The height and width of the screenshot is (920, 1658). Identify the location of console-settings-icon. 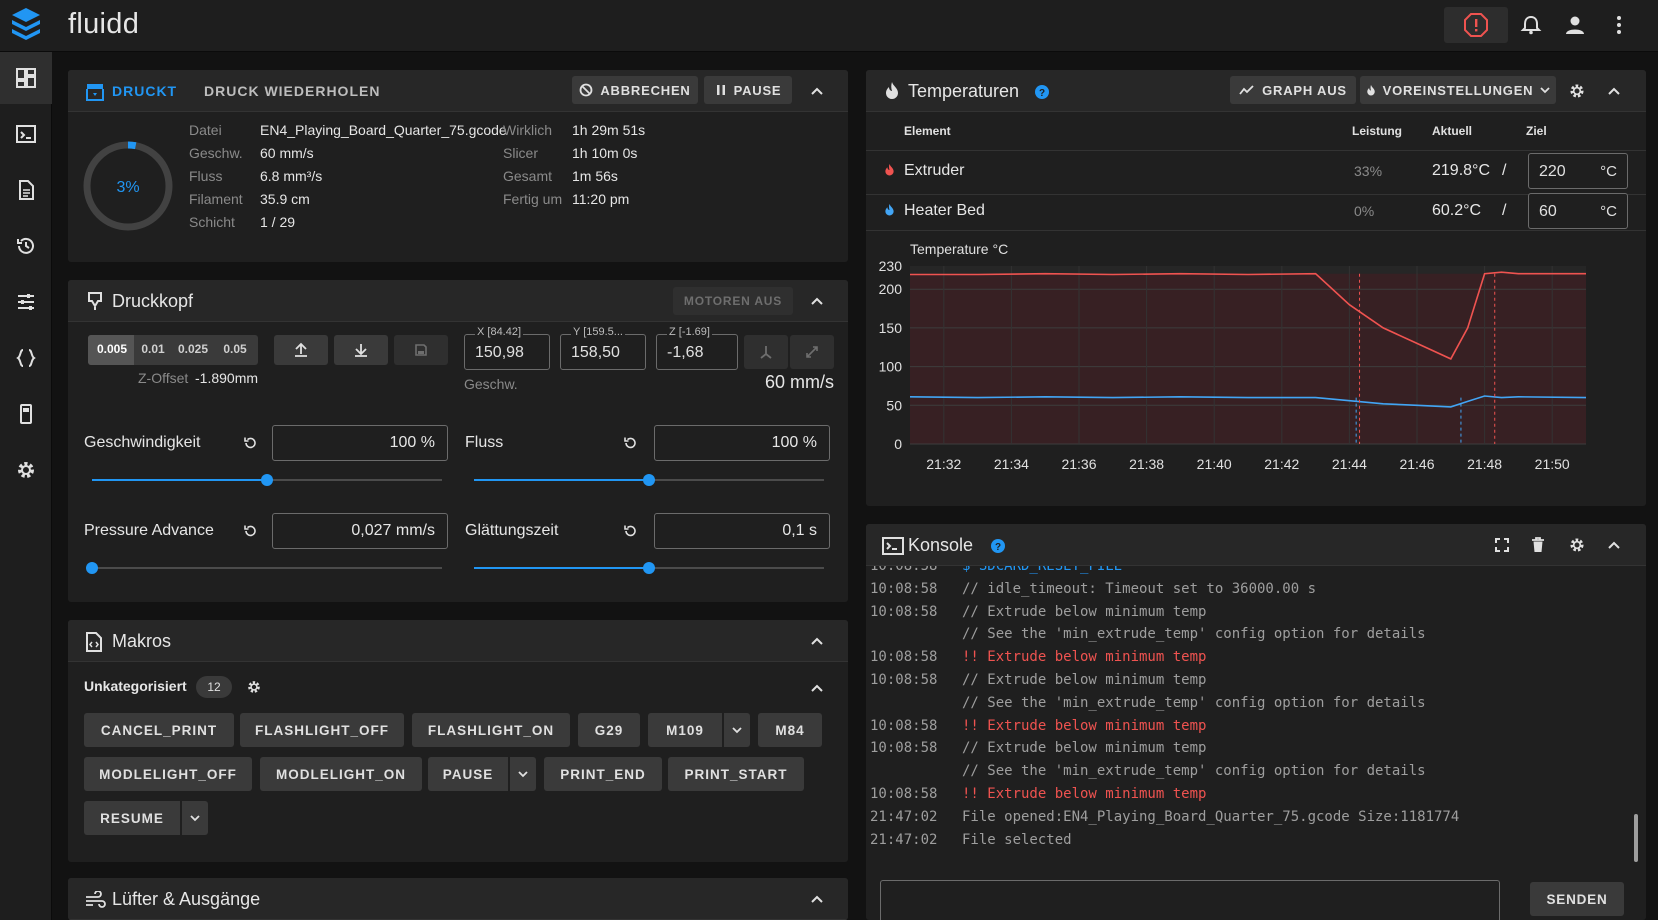
(1577, 545).